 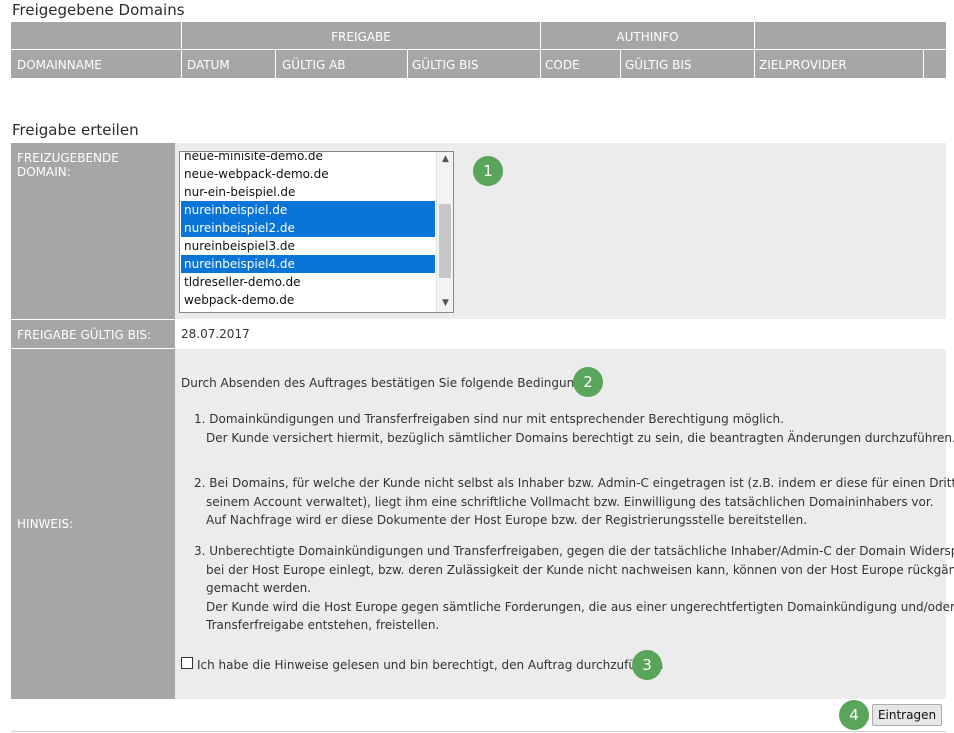 What do you see at coordinates (59, 65) in the screenshot?
I see `column-header-domainname: DOMAINNAME` at bounding box center [59, 65].